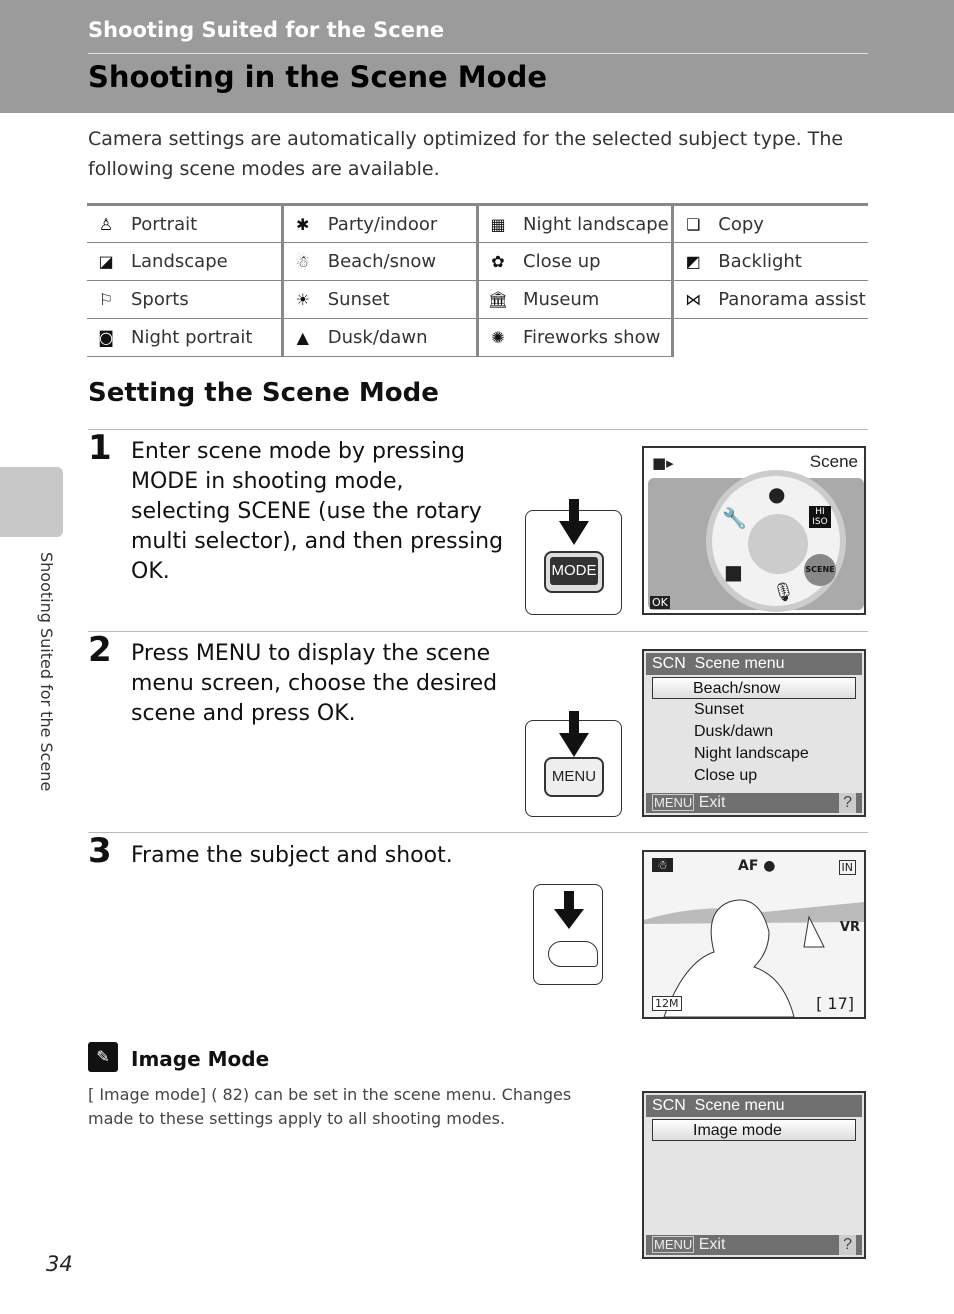 This screenshot has height=1314, width=954. I want to click on af-label: AF, so click(748, 866).